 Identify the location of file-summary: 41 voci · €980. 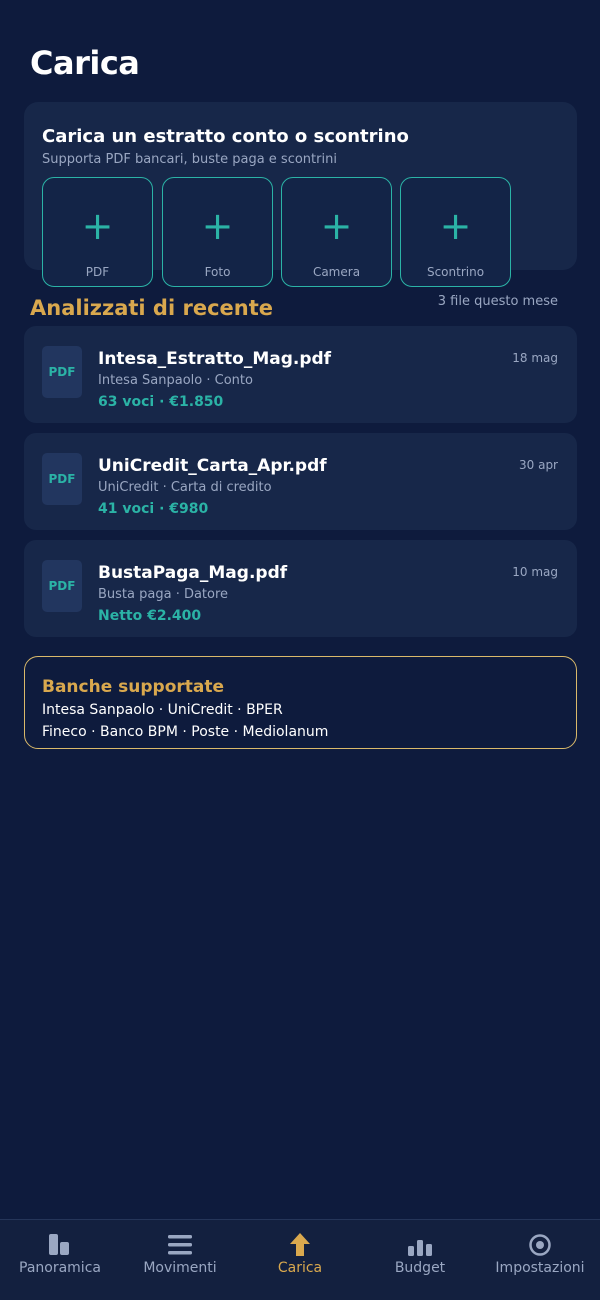
(153, 509).